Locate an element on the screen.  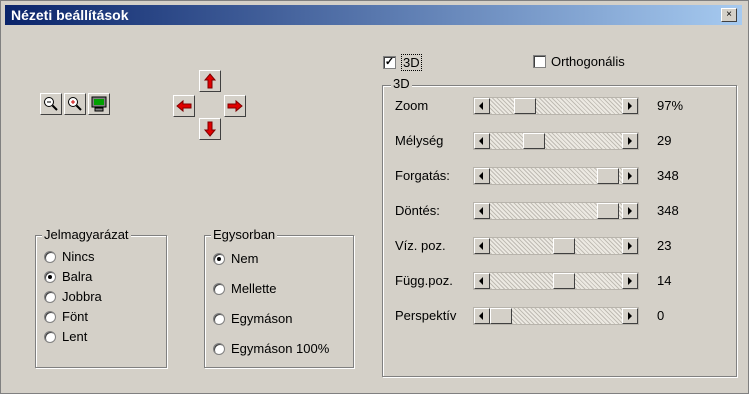
zoom-out-button is located at coordinates (51, 104).